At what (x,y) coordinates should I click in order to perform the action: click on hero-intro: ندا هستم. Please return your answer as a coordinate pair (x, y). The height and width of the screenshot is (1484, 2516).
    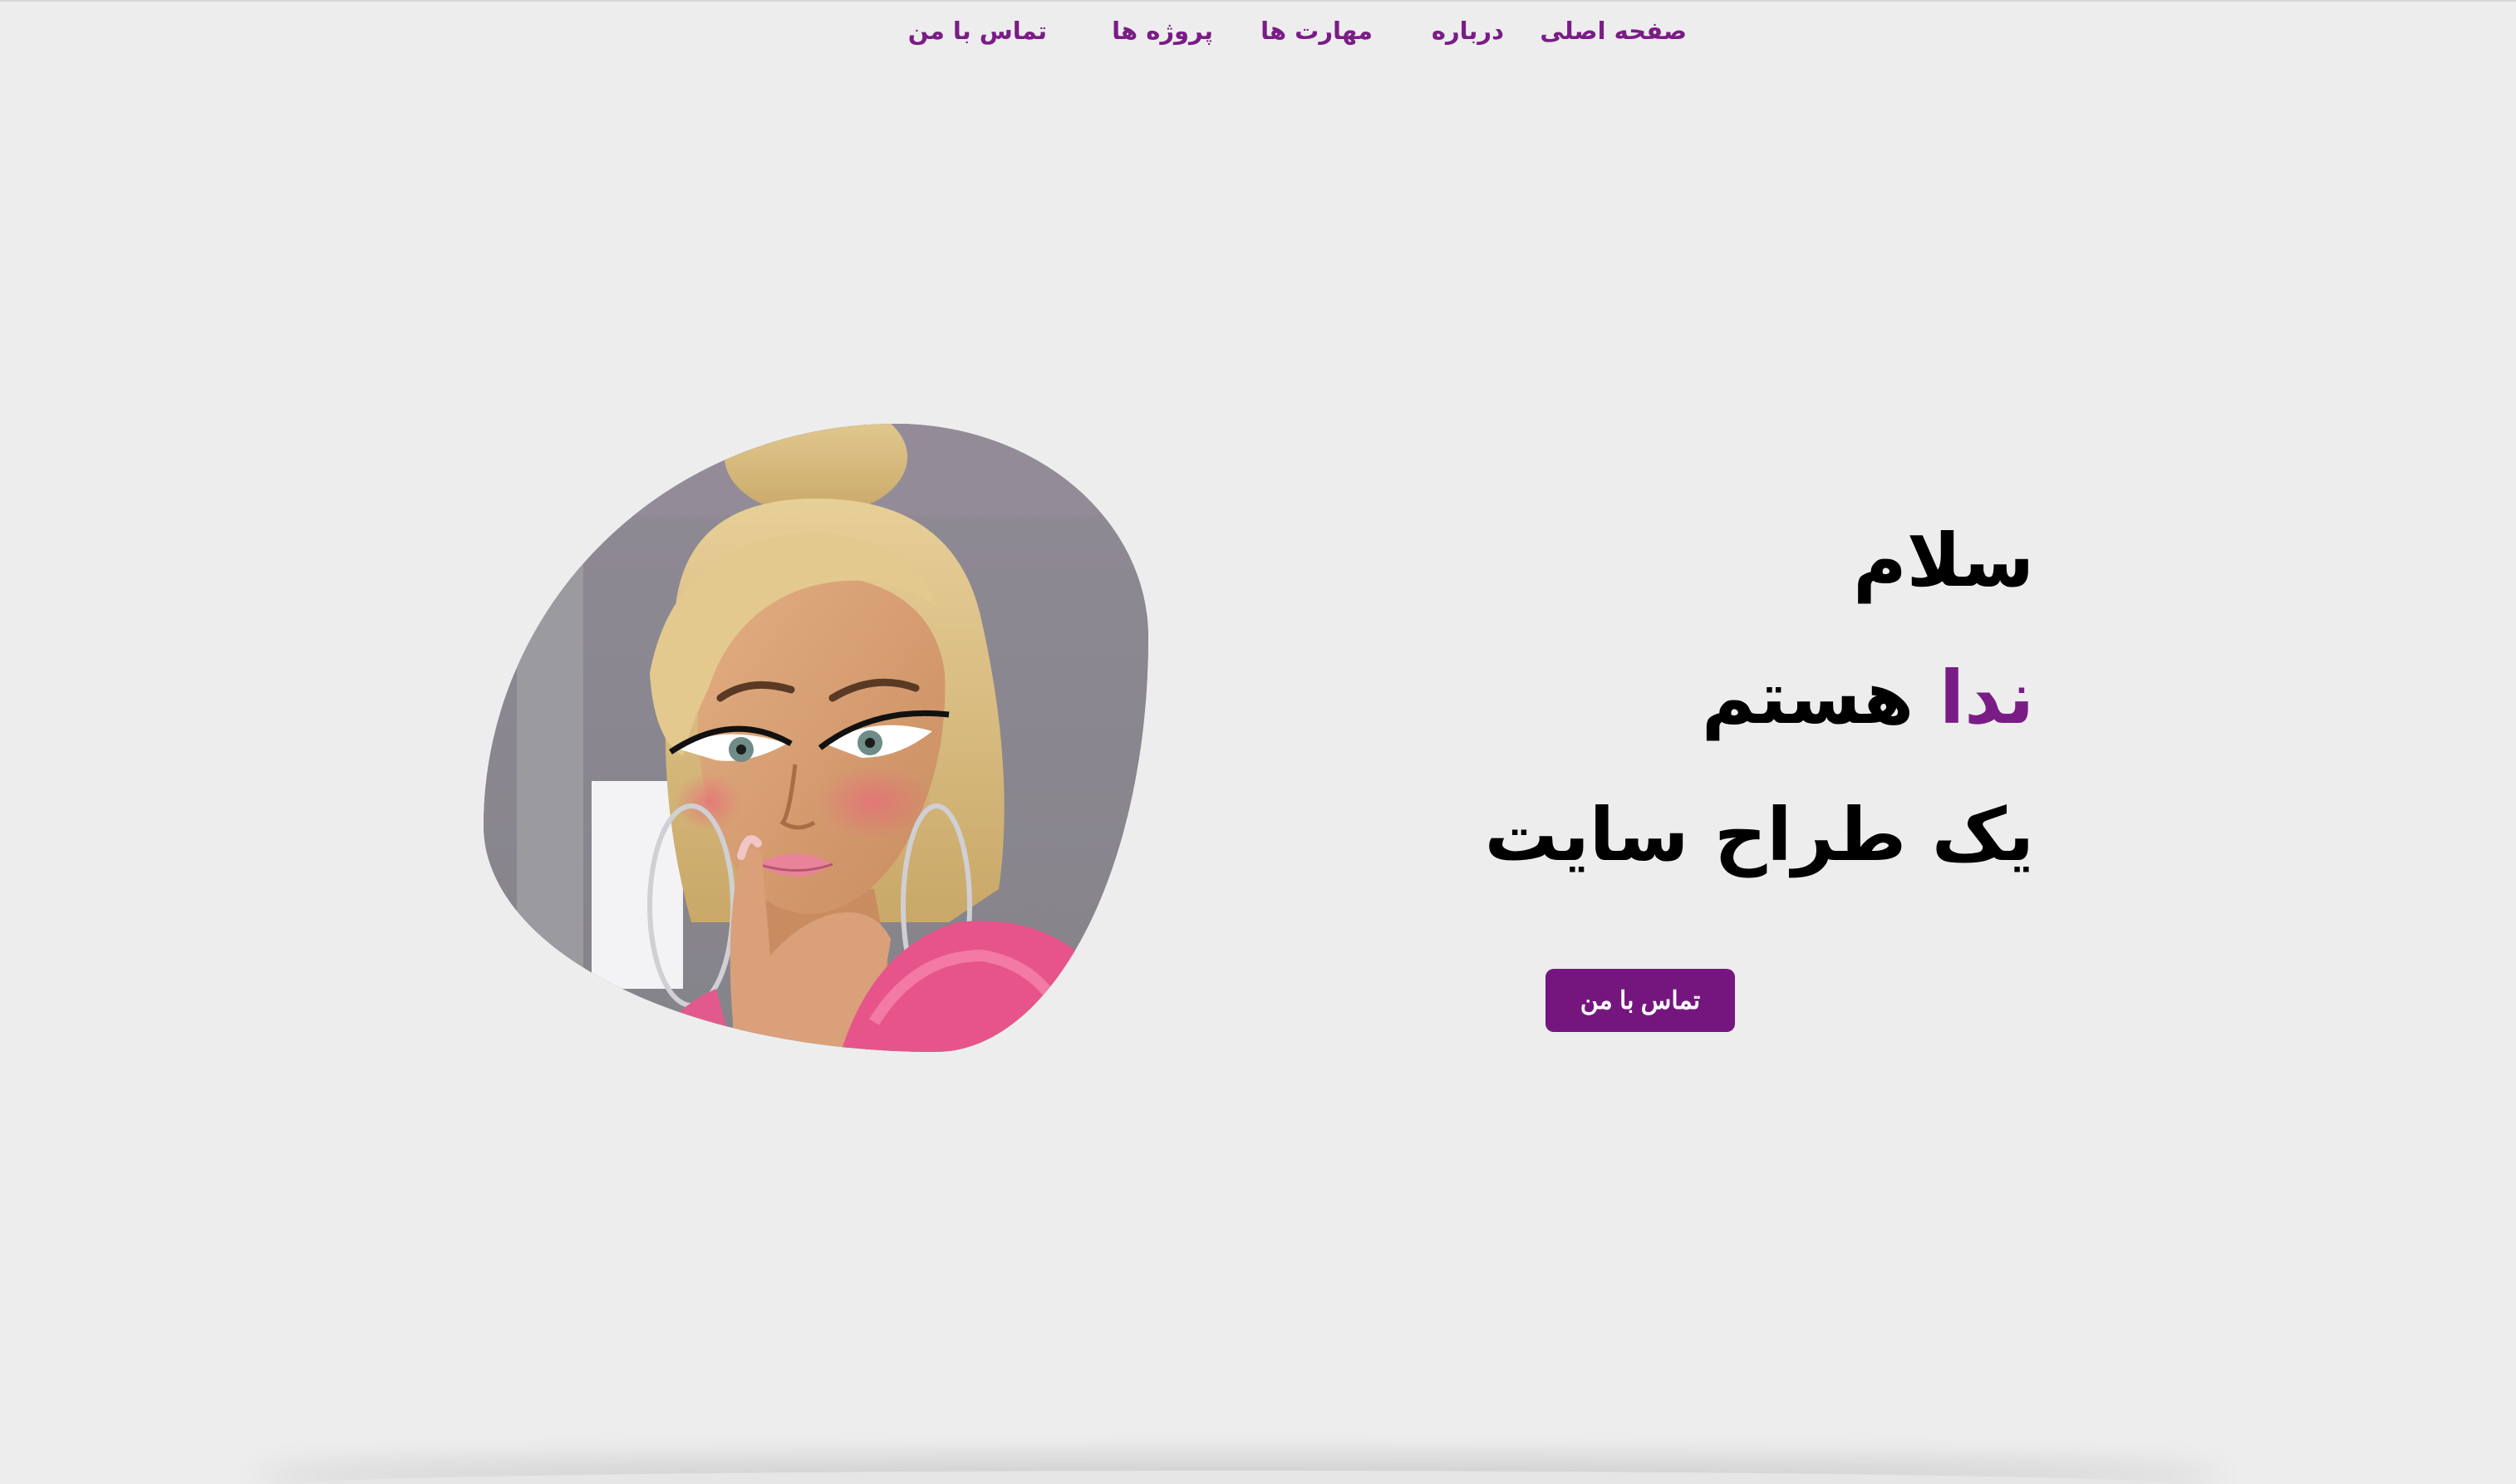
    Looking at the image, I should click on (1743, 720).